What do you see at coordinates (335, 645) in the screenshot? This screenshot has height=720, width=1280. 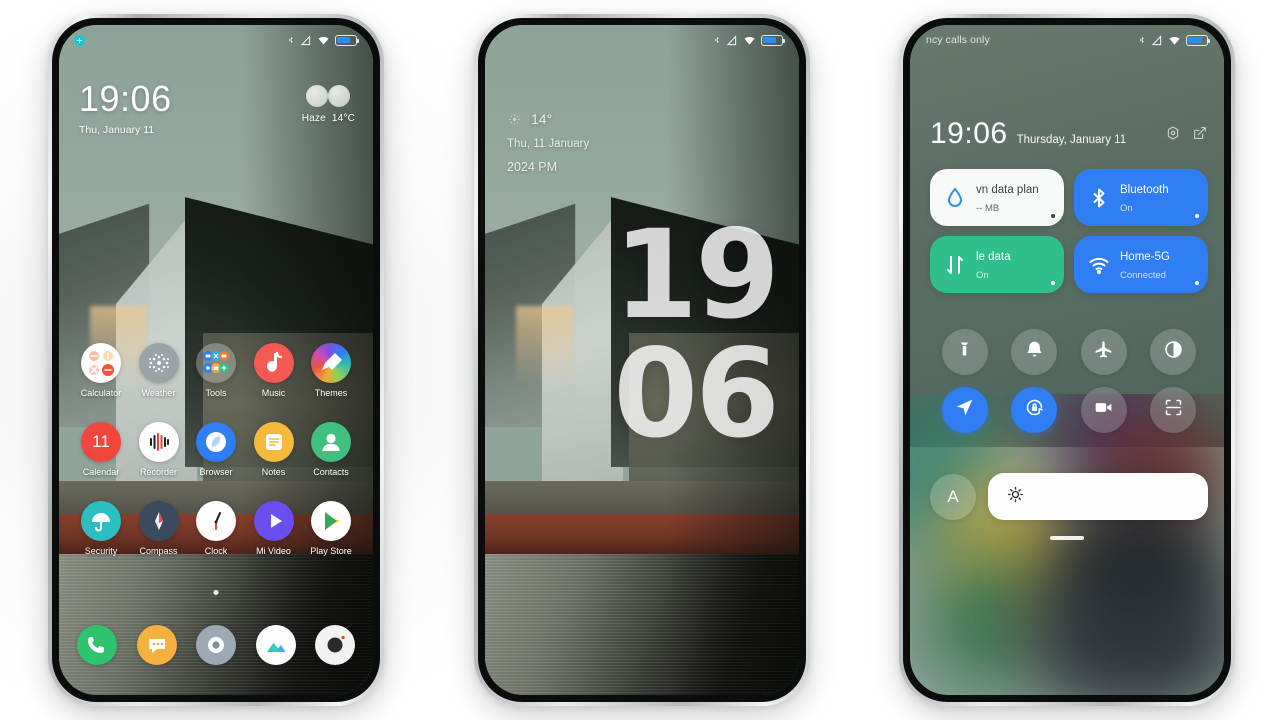 I see `camera-icon` at bounding box center [335, 645].